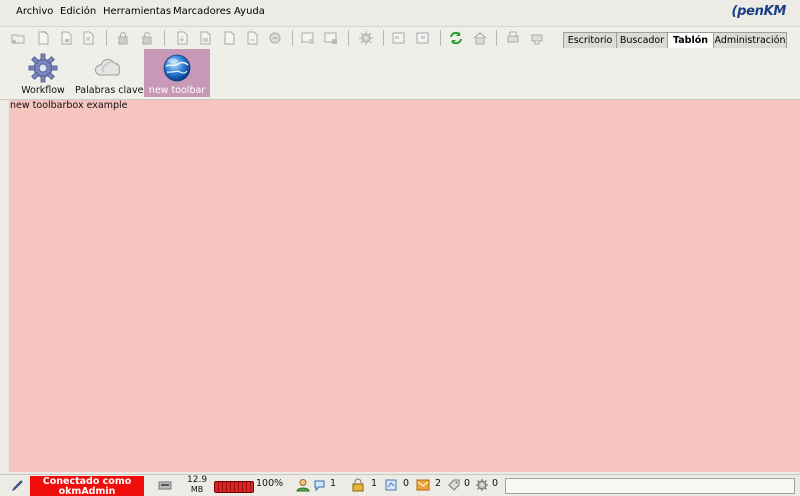  Describe the element at coordinates (400, 74) in the screenshot. I see `toolbox-panel: Workflow Palabras clave new toolbar` at that location.